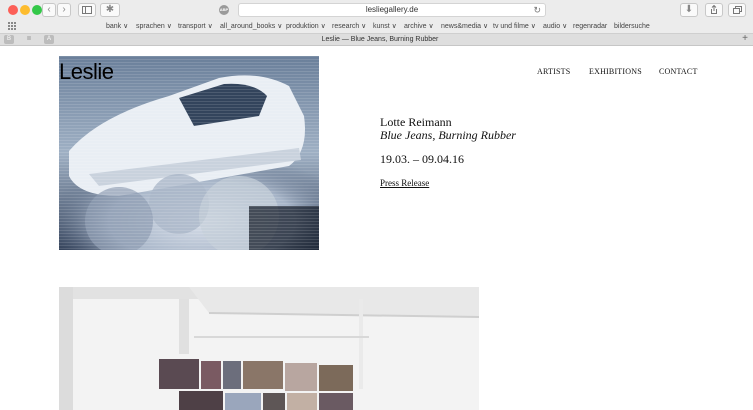 The width and height of the screenshot is (753, 410). I want to click on back-button: ‹, so click(49, 10).